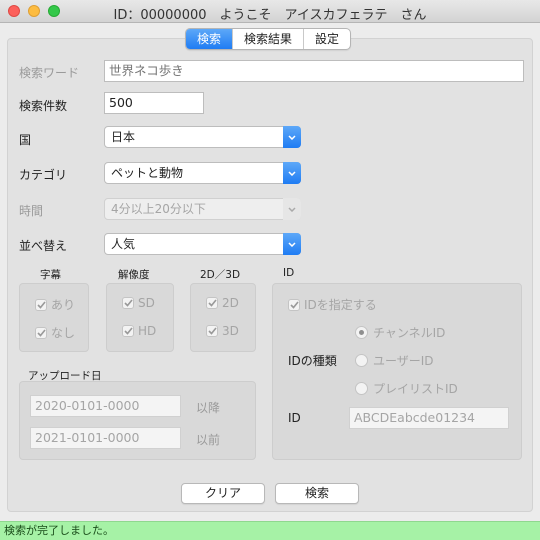 The height and width of the screenshot is (540, 540). I want to click on country-label: 国, so click(25, 140).